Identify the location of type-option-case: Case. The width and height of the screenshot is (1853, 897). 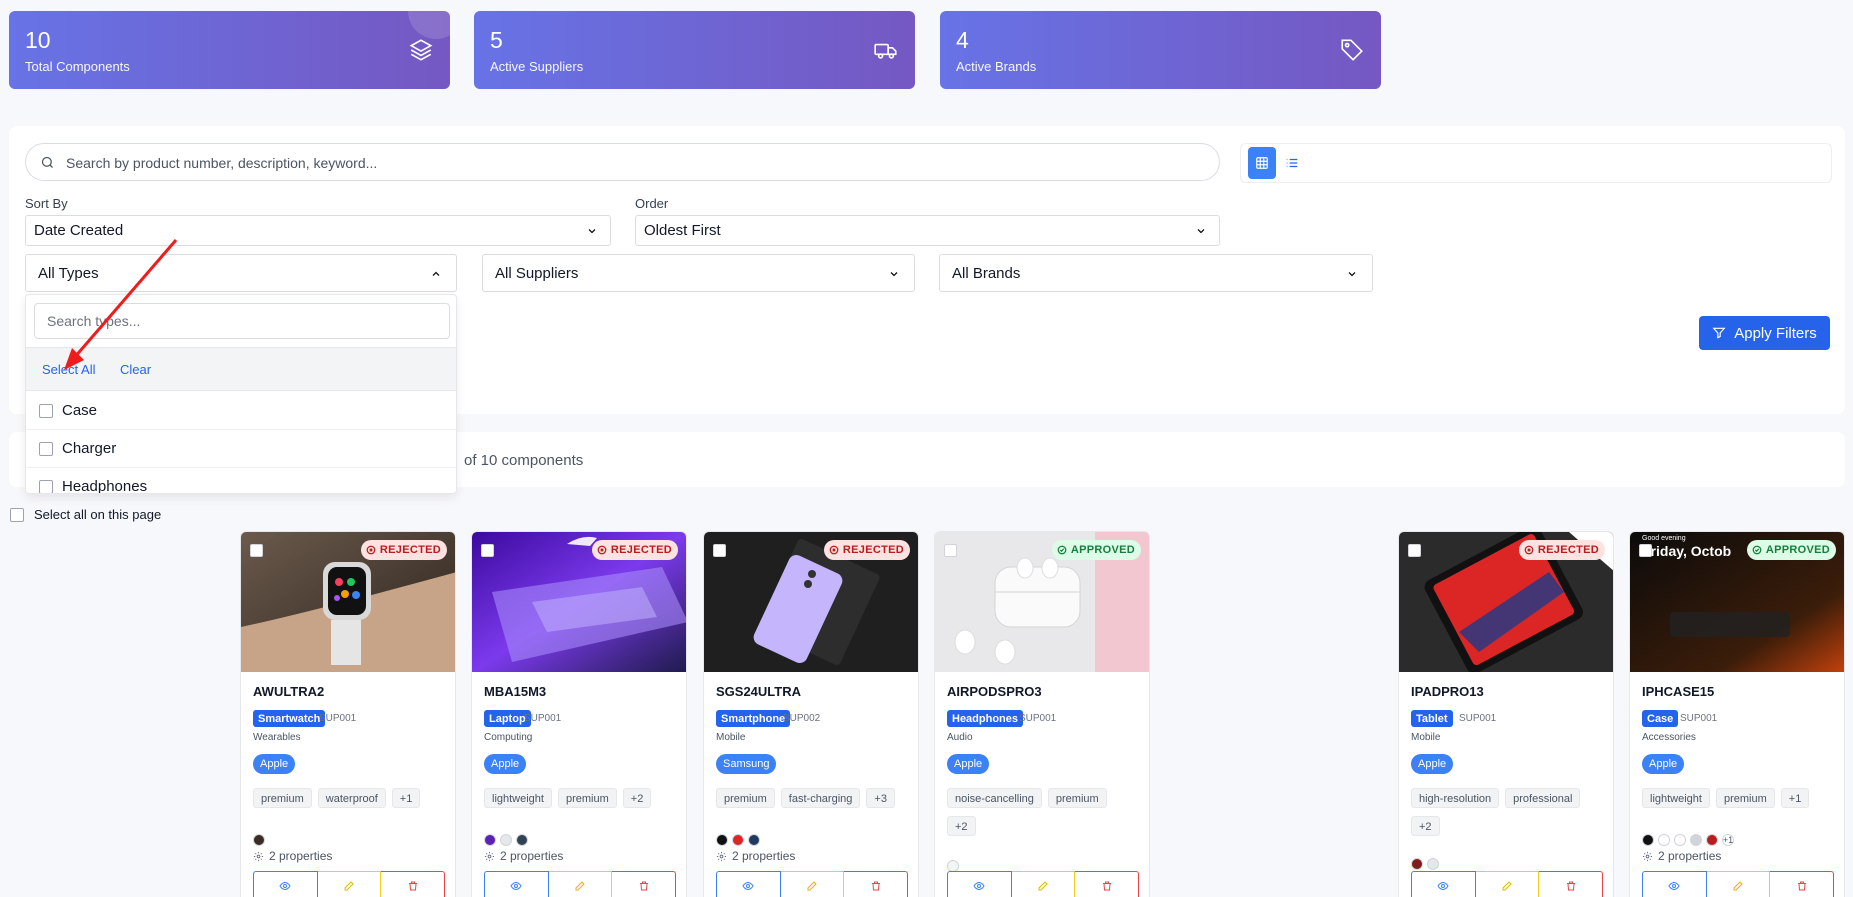
(241, 411).